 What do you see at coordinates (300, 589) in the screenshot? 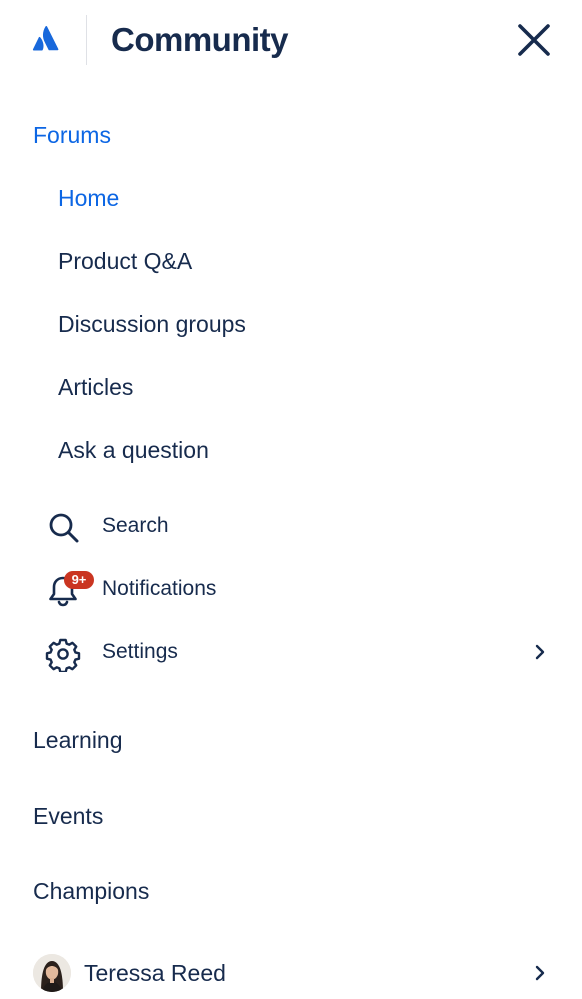
I see `notifications-row: 9+ Notifications` at bounding box center [300, 589].